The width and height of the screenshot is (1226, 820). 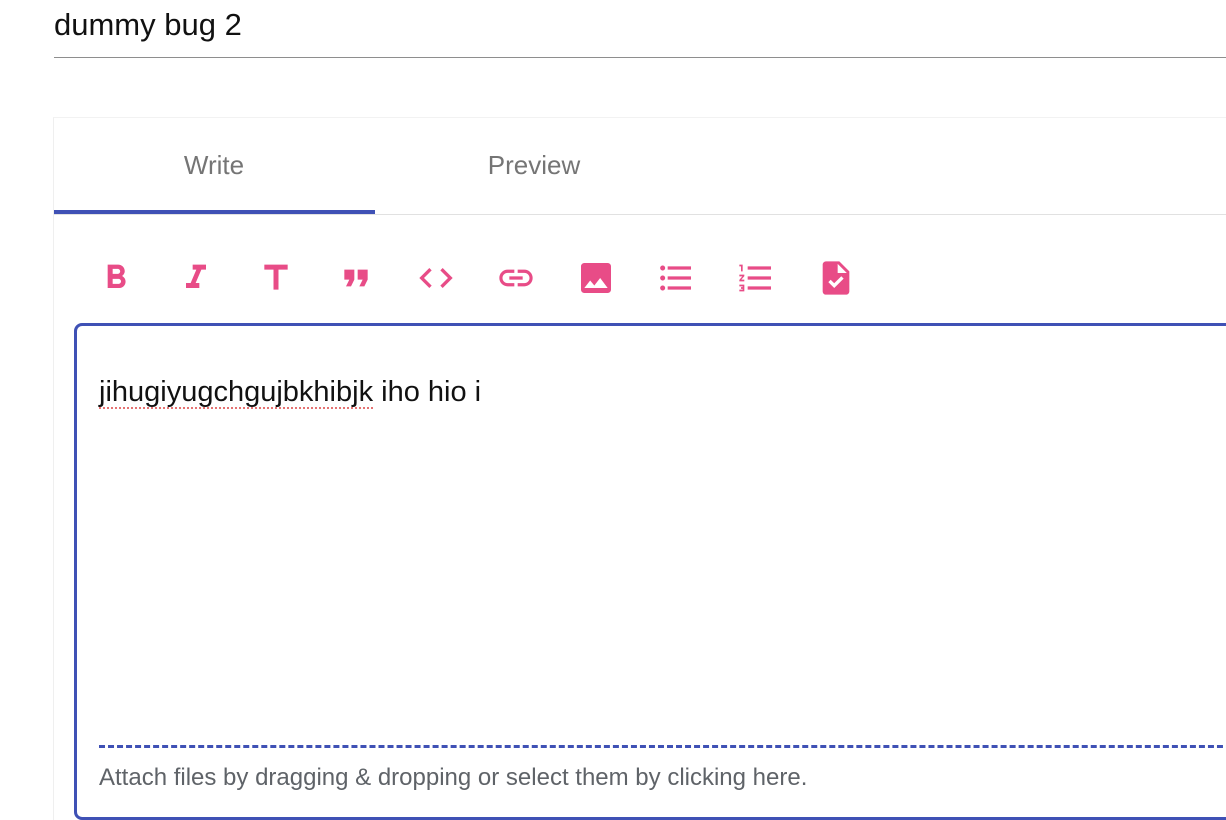 What do you see at coordinates (214, 166) in the screenshot?
I see `tab-write: Write` at bounding box center [214, 166].